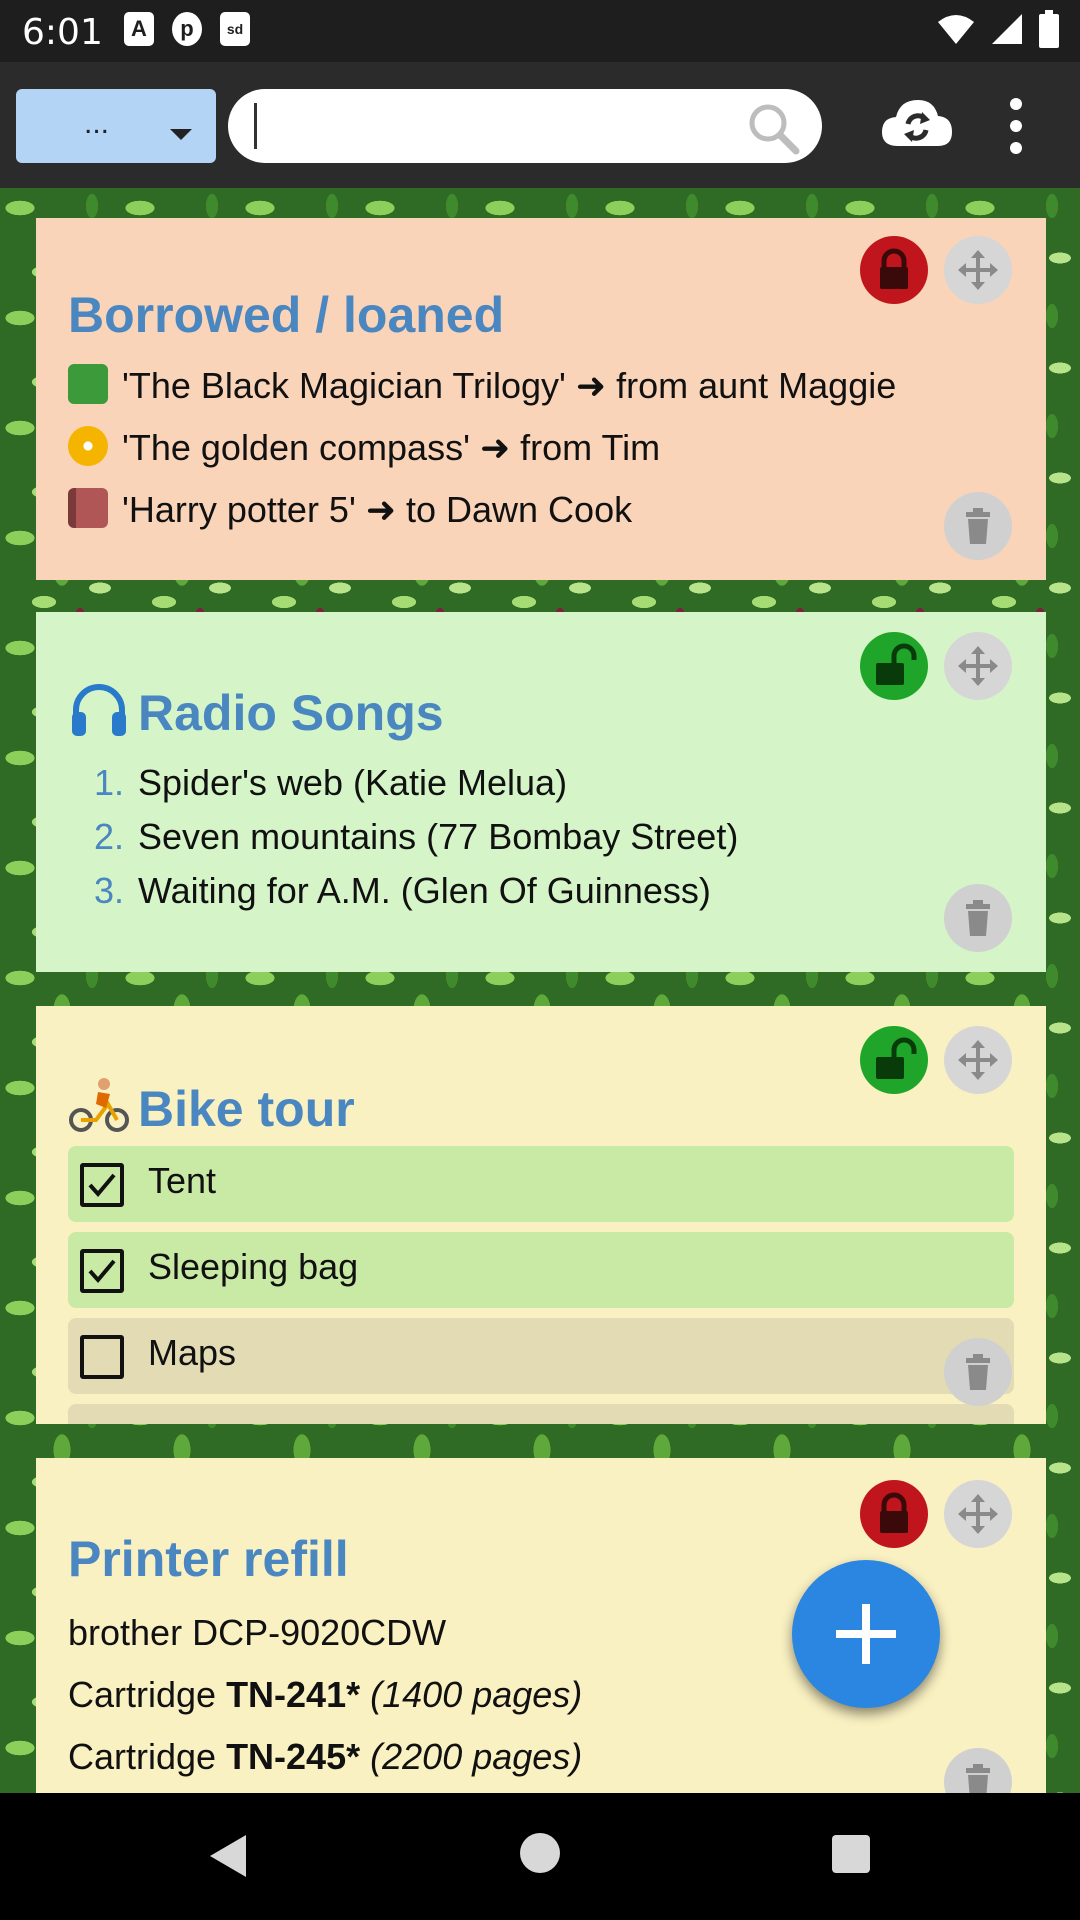 This screenshot has width=1080, height=1920. Describe the element at coordinates (350, 509) in the screenshot. I see `note-line: 'Harry potter 5' ➜ to Dawn Cook` at that location.